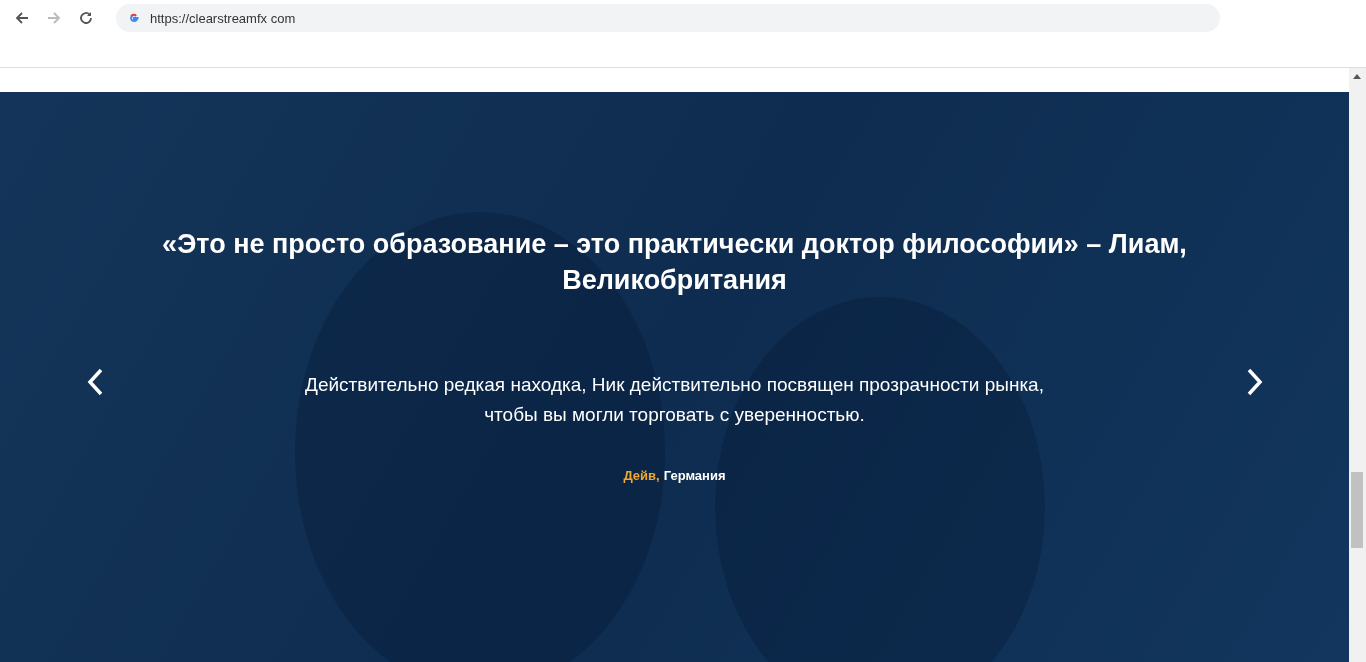 The image size is (1366, 662). Describe the element at coordinates (22, 18) in the screenshot. I see `back-icon` at that location.